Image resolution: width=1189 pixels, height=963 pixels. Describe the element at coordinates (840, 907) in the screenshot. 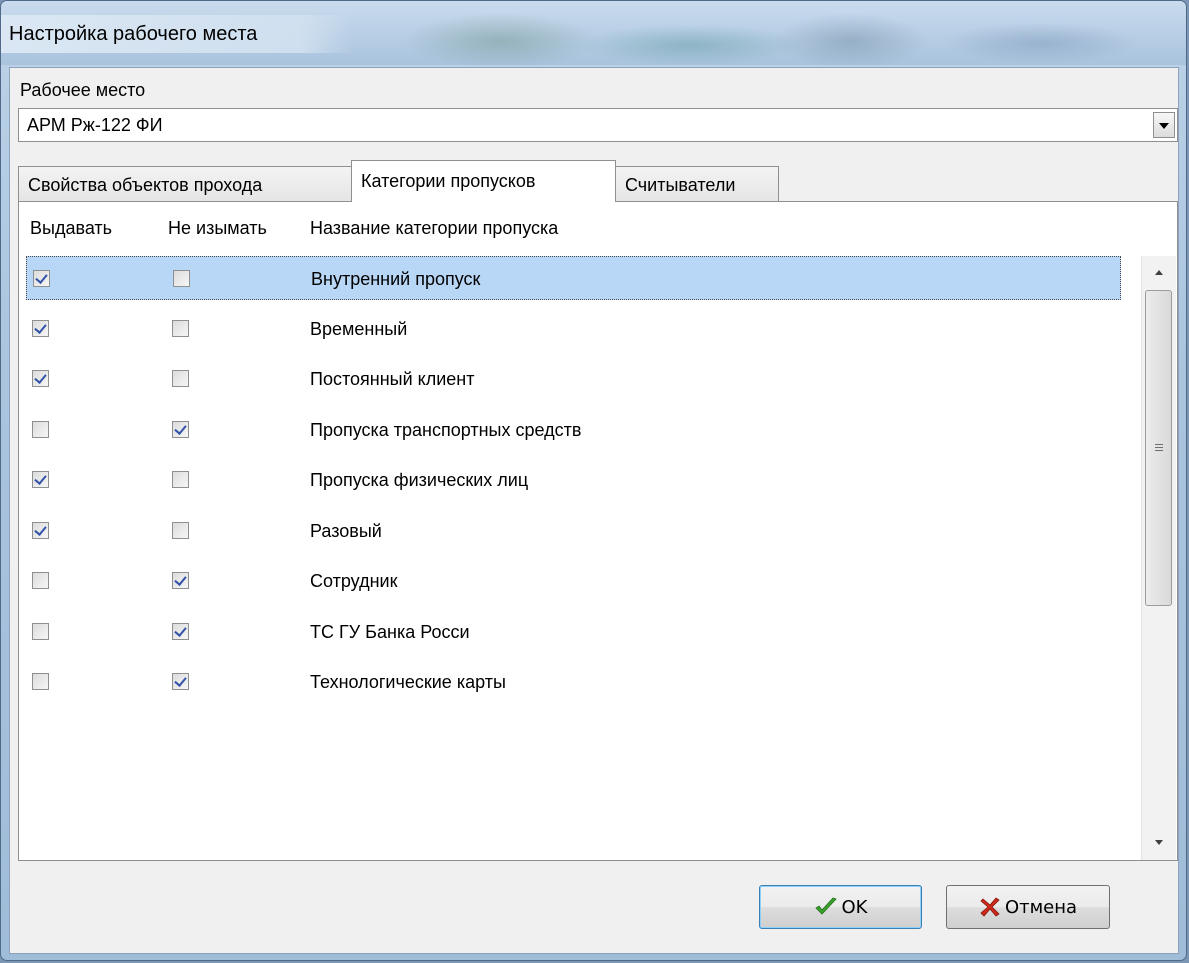

I see `ok-button: OK` at that location.